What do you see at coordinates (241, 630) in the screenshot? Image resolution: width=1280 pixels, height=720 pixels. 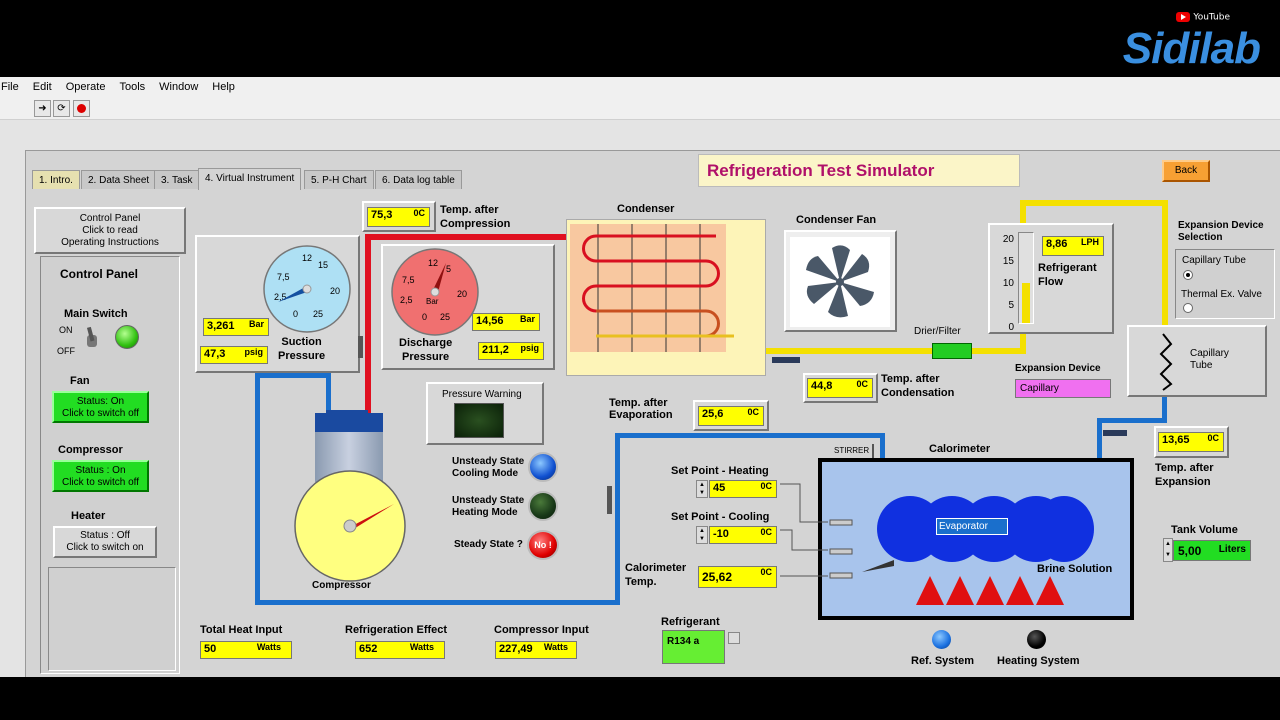 I see `total-heat-label: Total Heat Input` at bounding box center [241, 630].